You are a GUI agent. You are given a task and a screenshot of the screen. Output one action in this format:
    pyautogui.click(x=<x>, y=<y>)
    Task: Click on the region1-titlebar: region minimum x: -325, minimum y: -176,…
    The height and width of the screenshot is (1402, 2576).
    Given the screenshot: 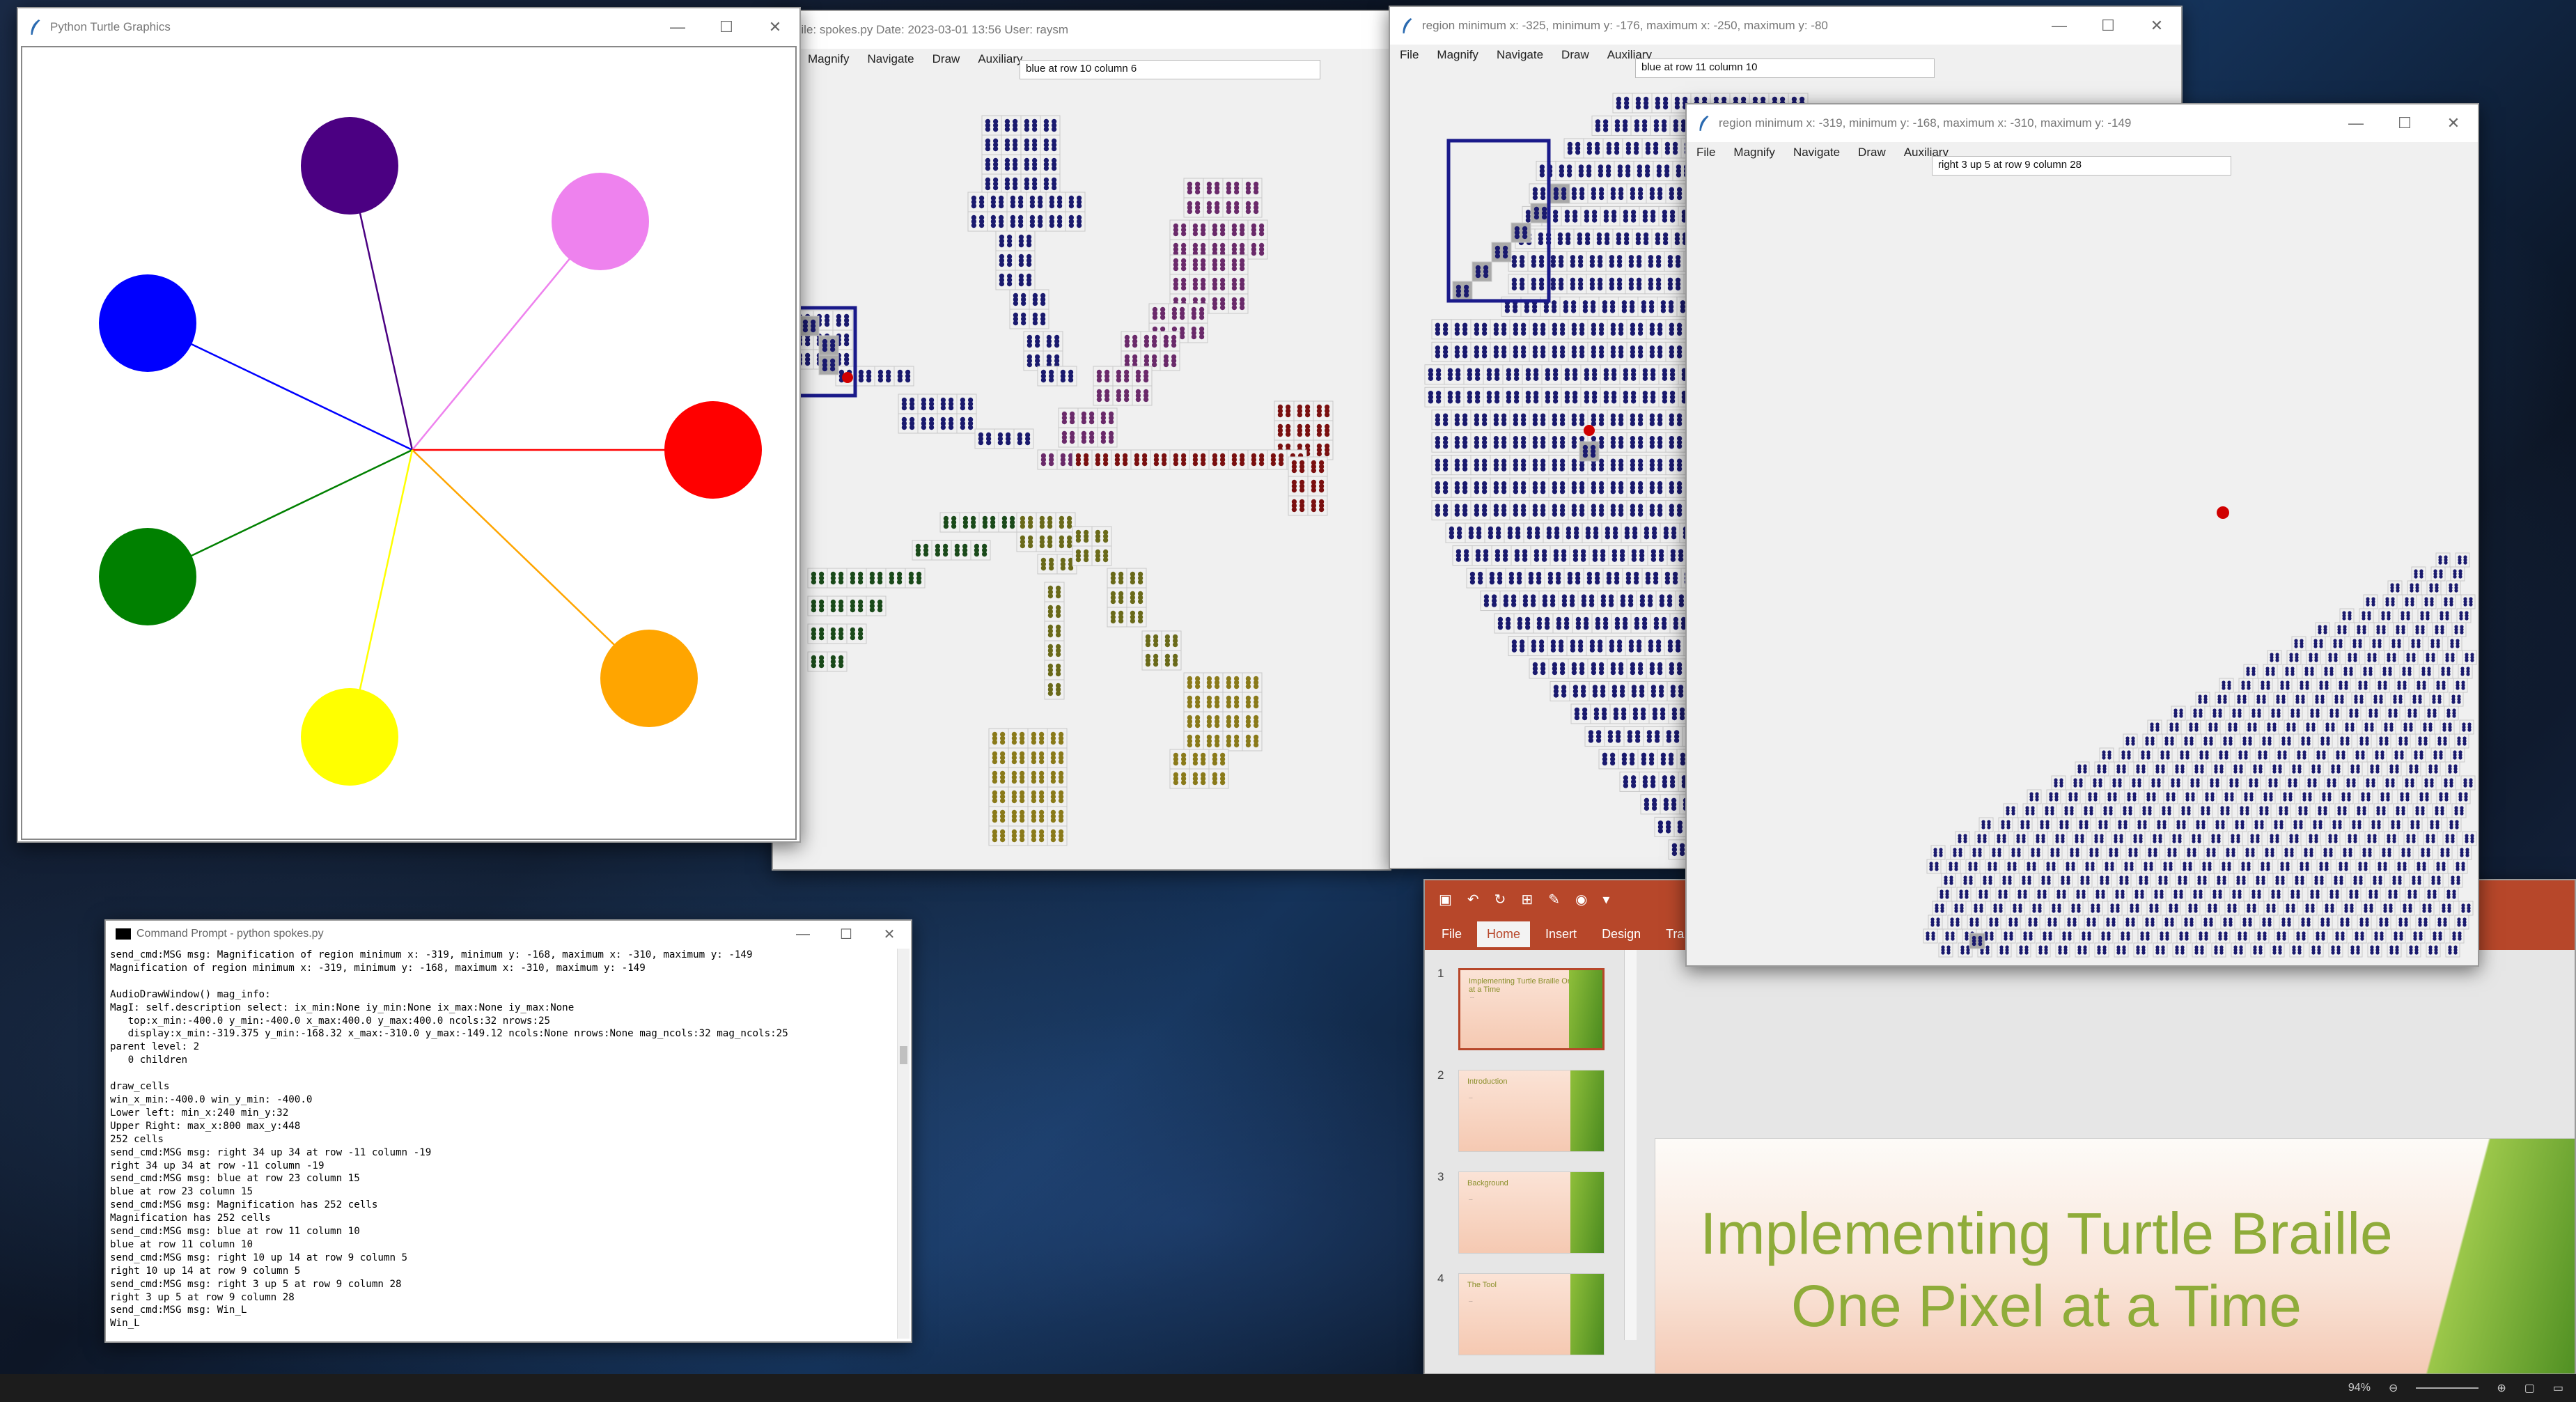 What is the action you would take?
    pyautogui.click(x=1785, y=26)
    